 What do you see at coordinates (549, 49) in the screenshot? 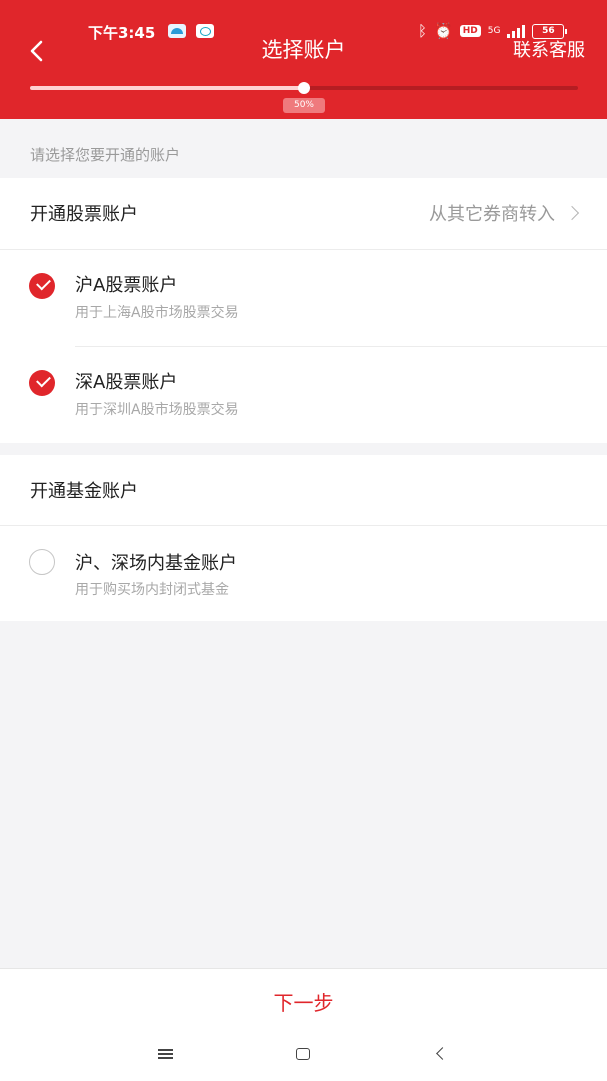
I see `contact-service-button: 联系客服` at bounding box center [549, 49].